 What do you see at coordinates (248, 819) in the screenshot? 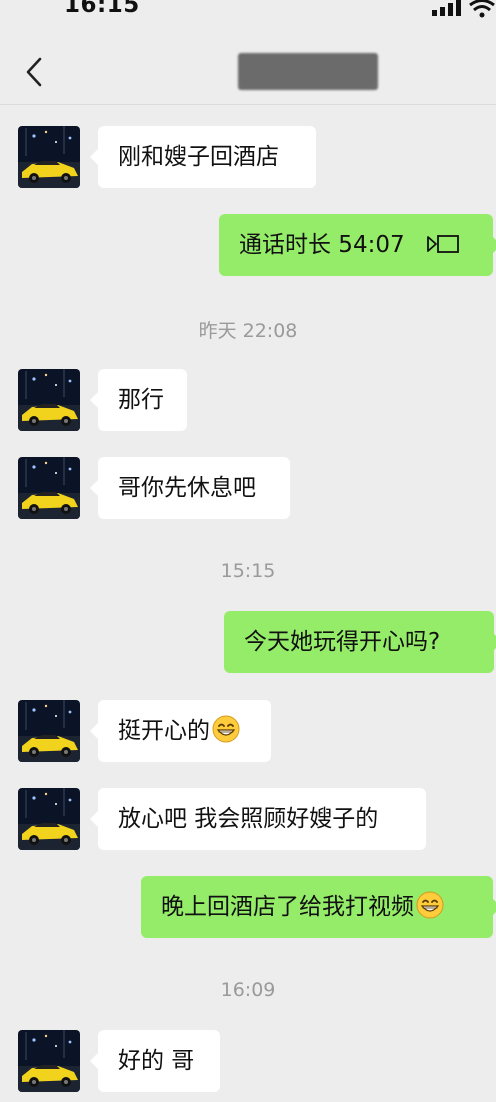
I see `message-text: 放心吧 我会照顾好嫂子的` at bounding box center [248, 819].